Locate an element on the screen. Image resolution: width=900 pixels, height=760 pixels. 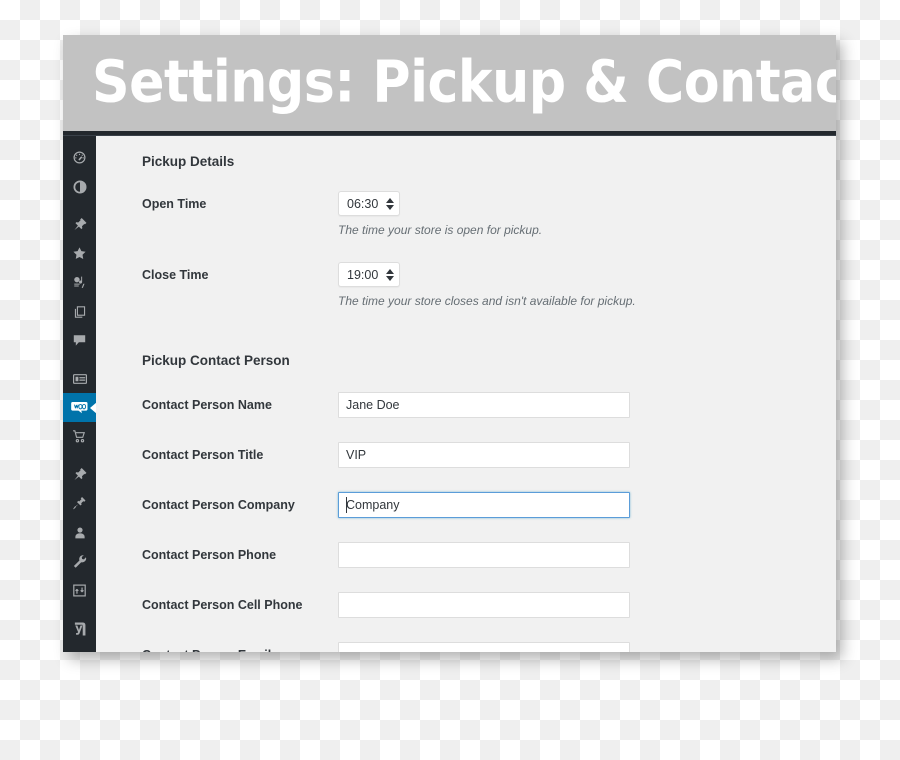
user-icon is located at coordinates (80, 533).